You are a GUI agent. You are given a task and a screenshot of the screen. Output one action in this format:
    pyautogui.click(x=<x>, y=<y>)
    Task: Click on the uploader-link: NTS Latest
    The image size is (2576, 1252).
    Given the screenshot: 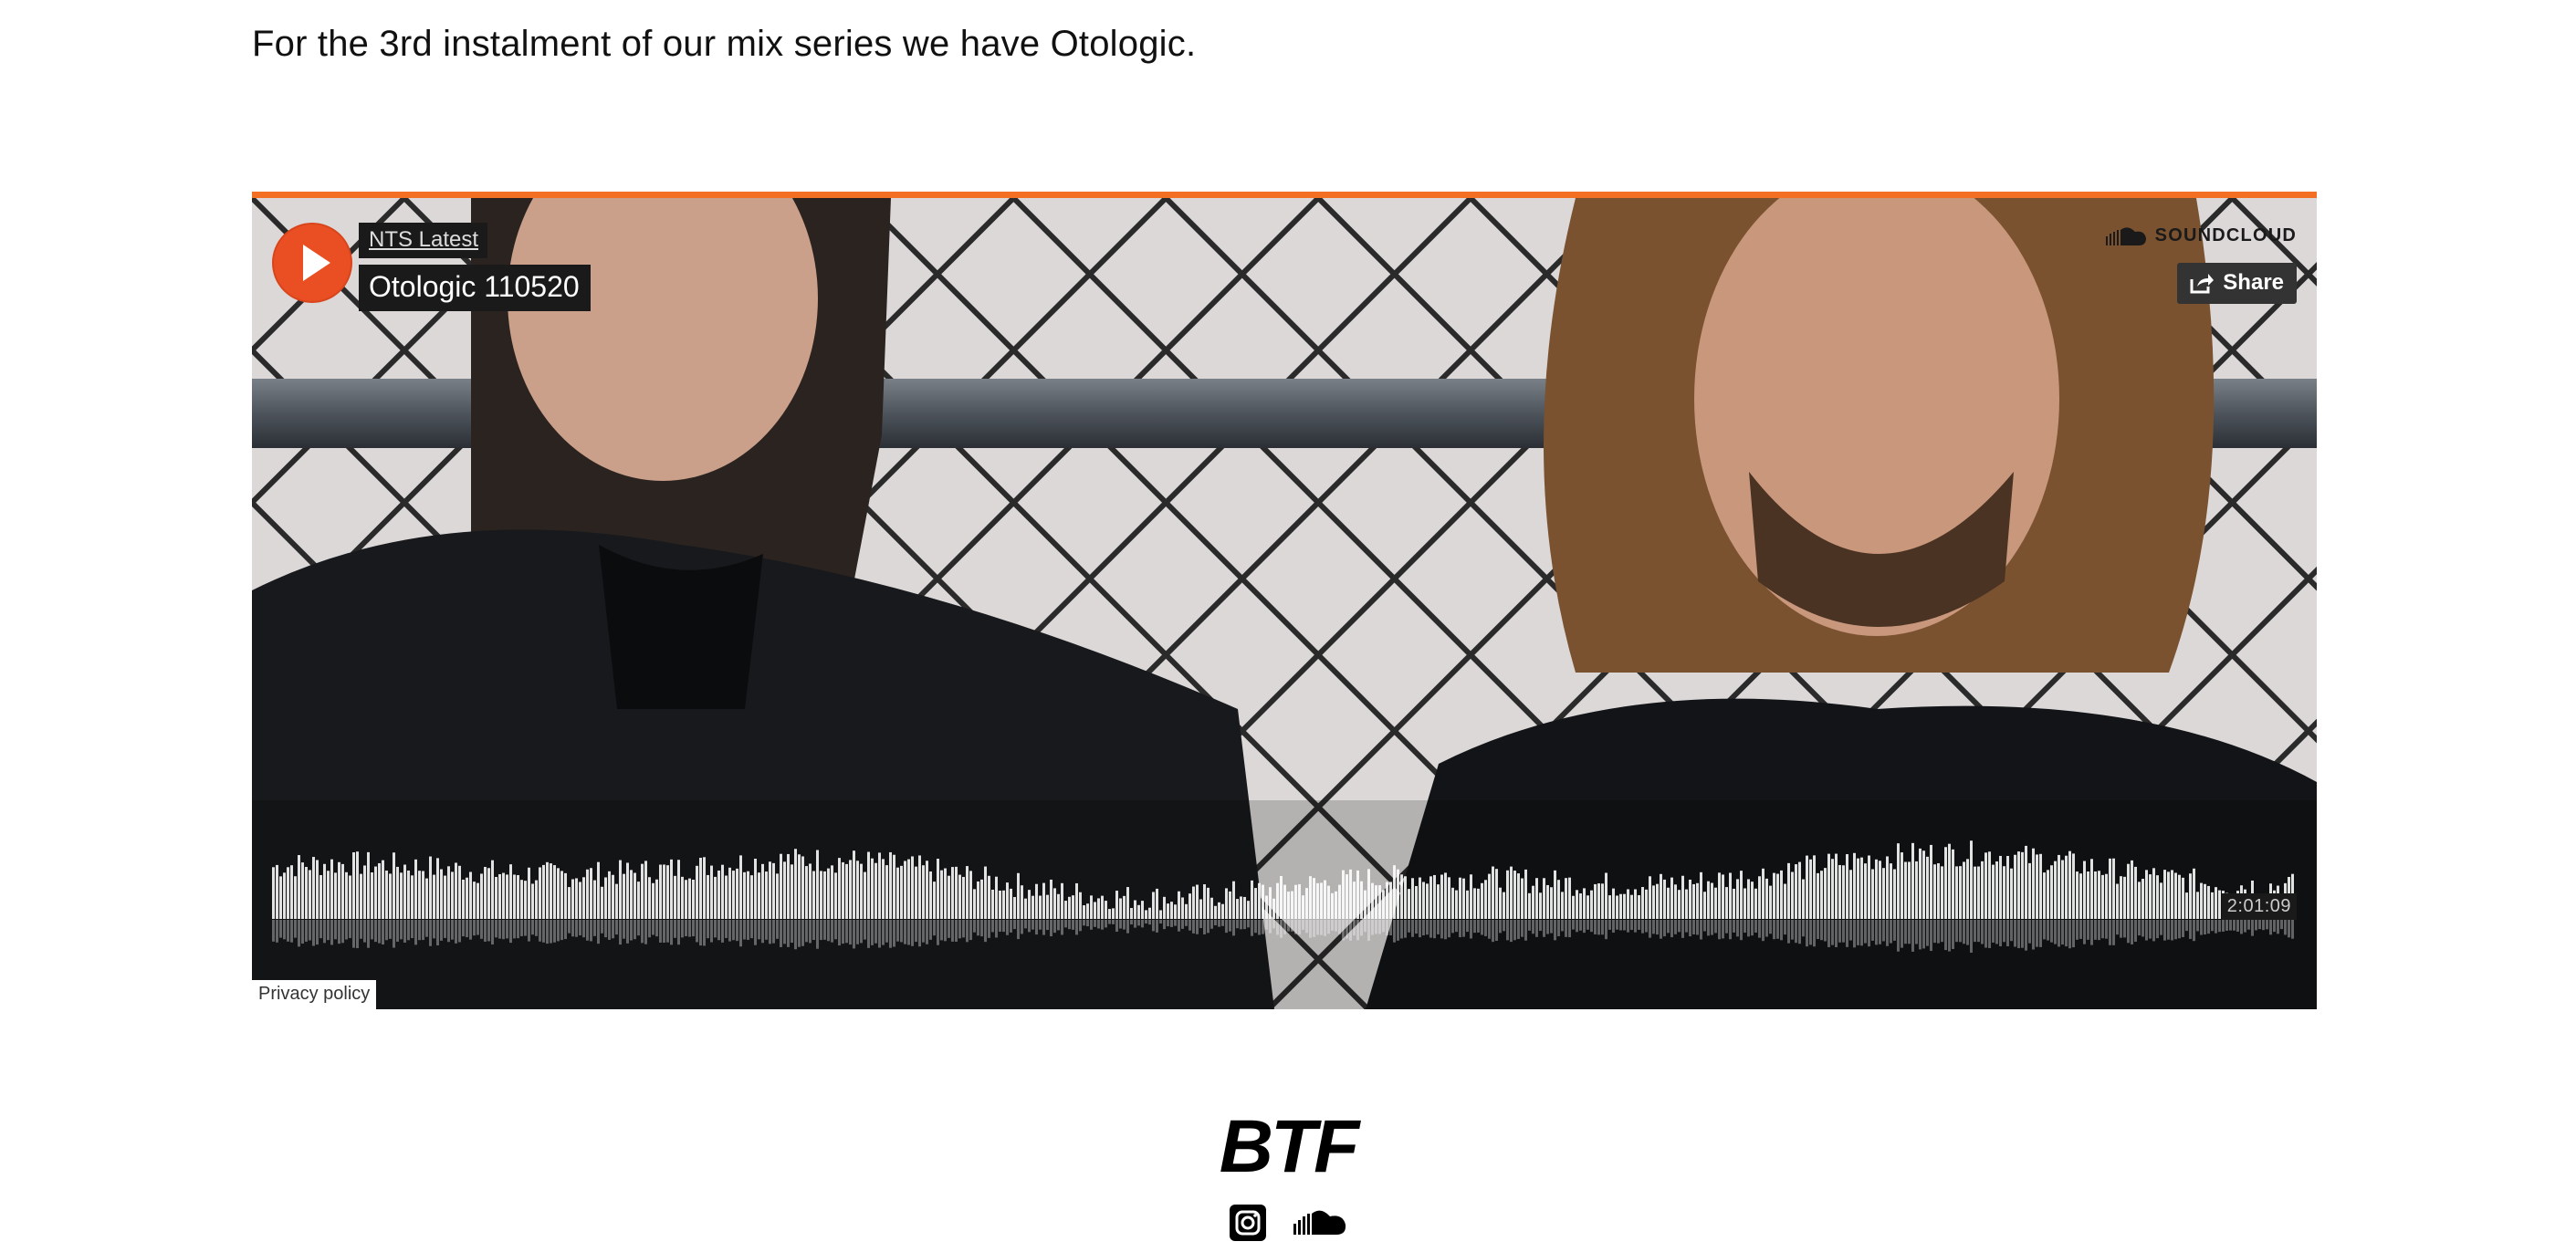 What is the action you would take?
    pyautogui.click(x=423, y=241)
    